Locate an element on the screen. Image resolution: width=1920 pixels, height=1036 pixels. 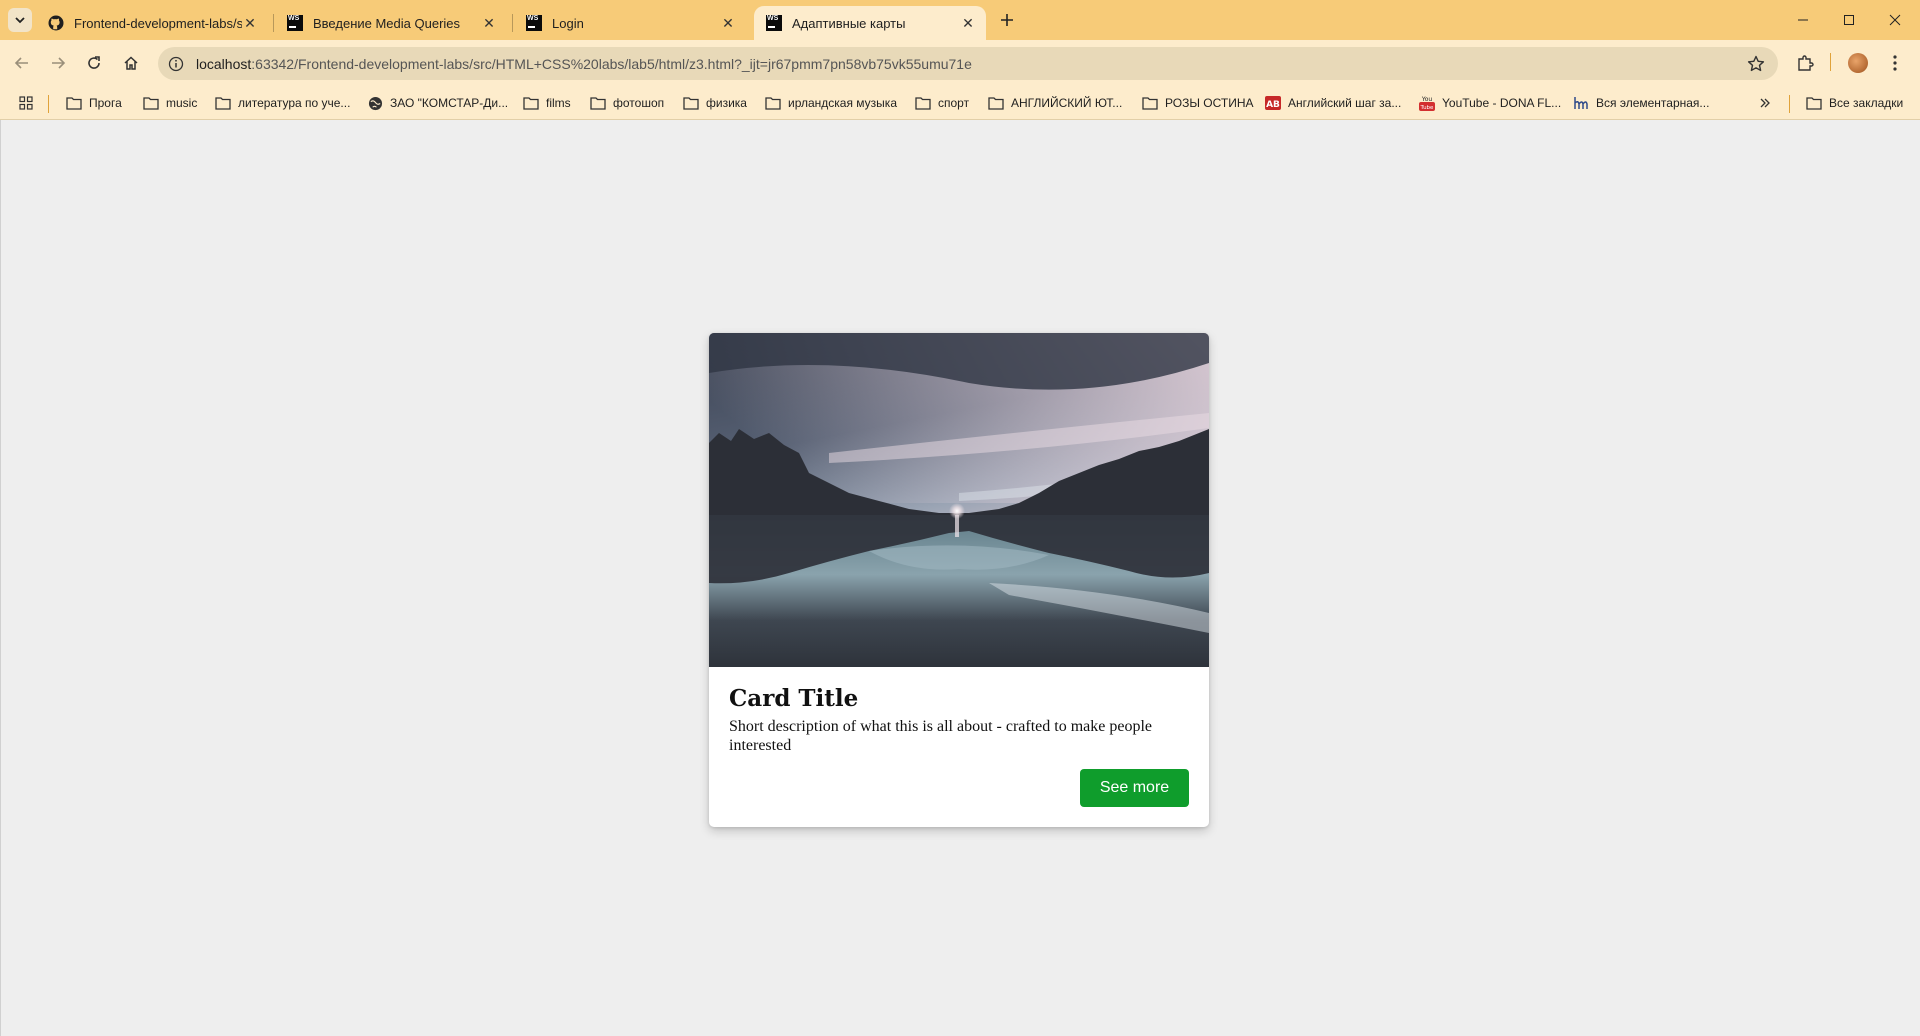
avatar is located at coordinates (1858, 63).